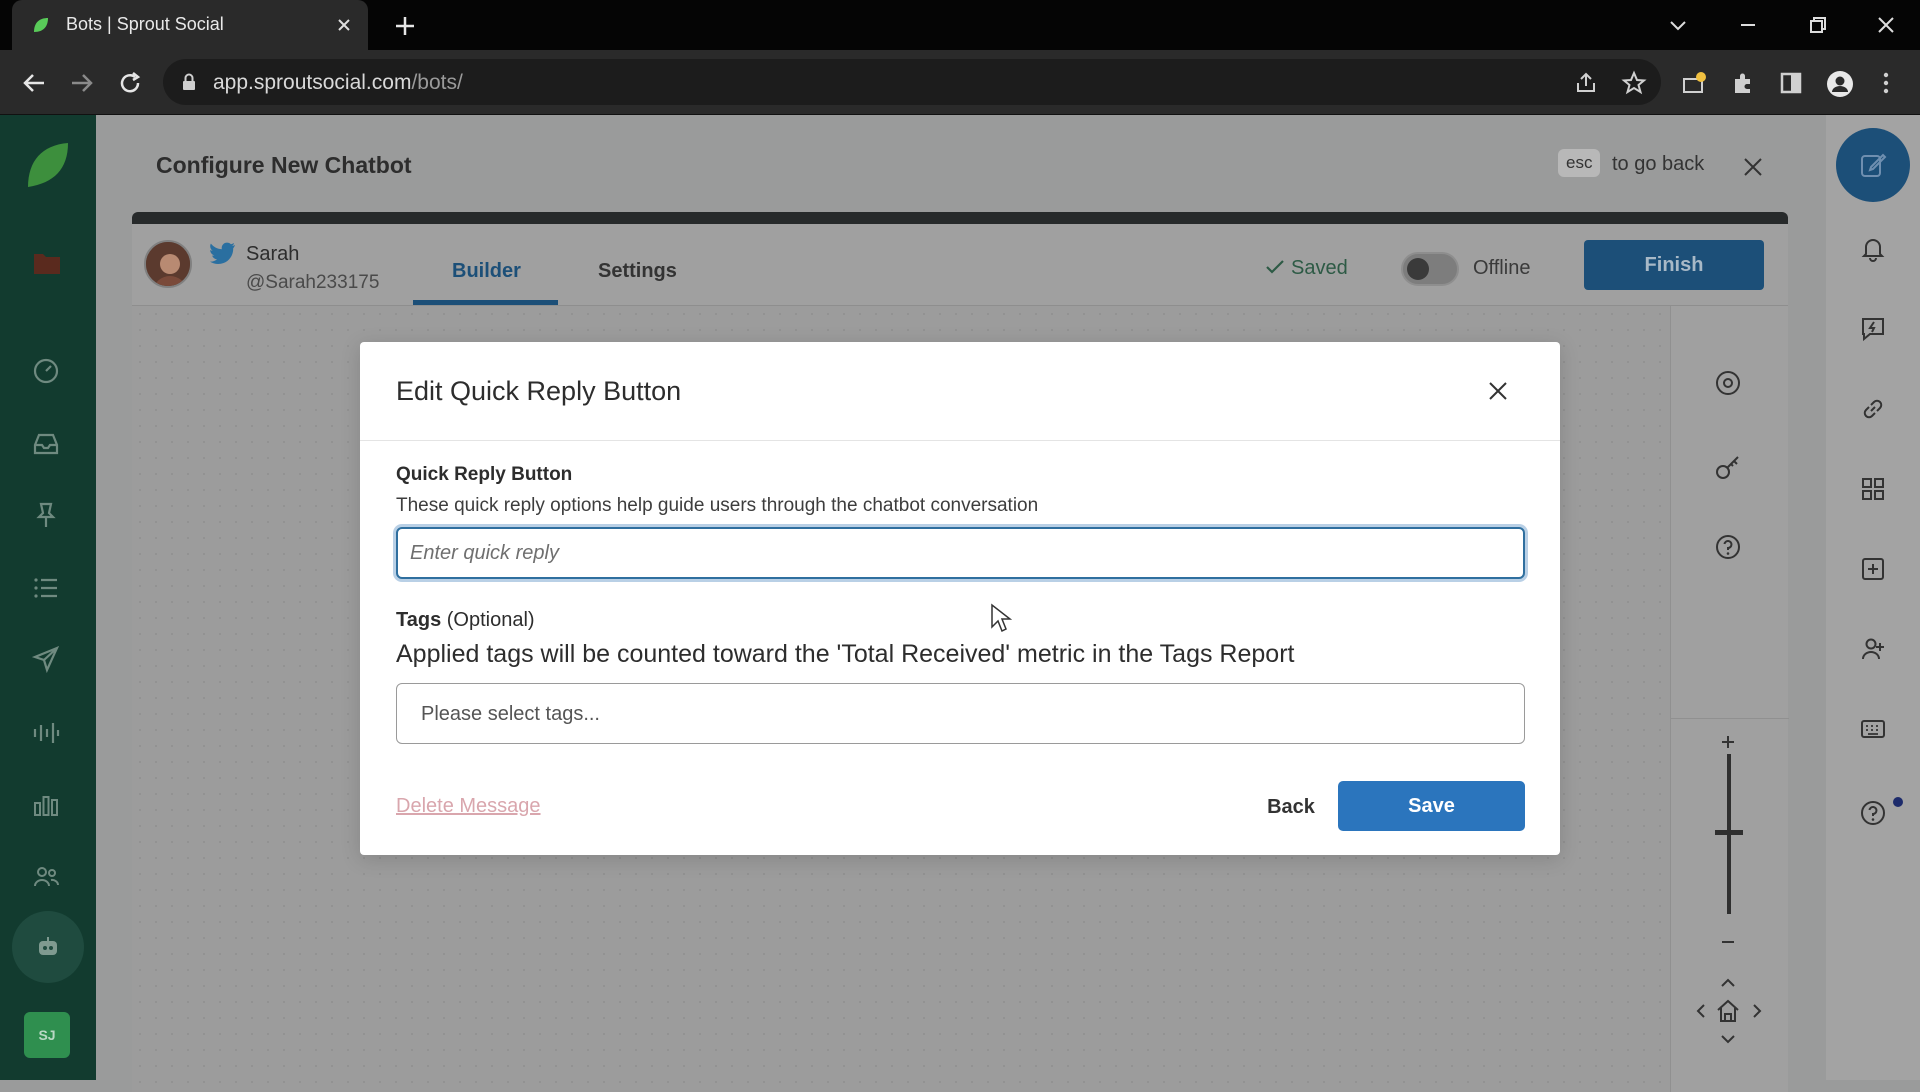  Describe the element at coordinates (1001, 618) in the screenshot. I see `mouse-cursor-icon` at that location.